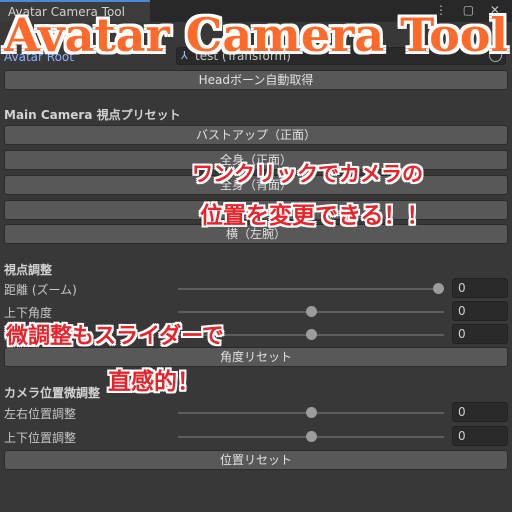  I want to click on vertical-angle-slider-handle, so click(311, 311).